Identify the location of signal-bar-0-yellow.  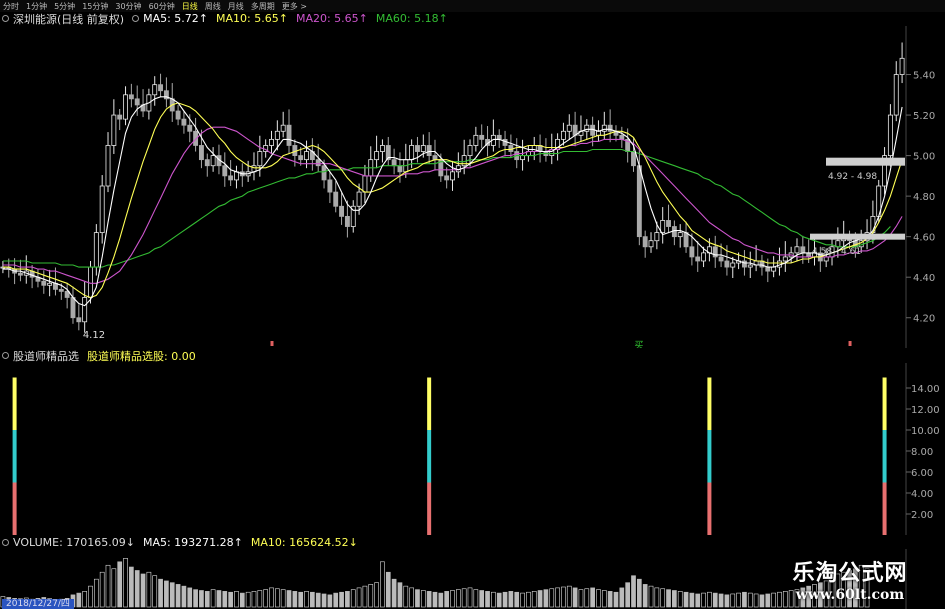
(14, 403).